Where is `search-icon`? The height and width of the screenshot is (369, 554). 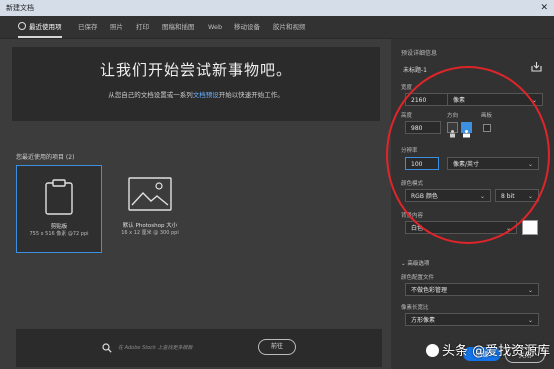
search-icon is located at coordinates (107, 348).